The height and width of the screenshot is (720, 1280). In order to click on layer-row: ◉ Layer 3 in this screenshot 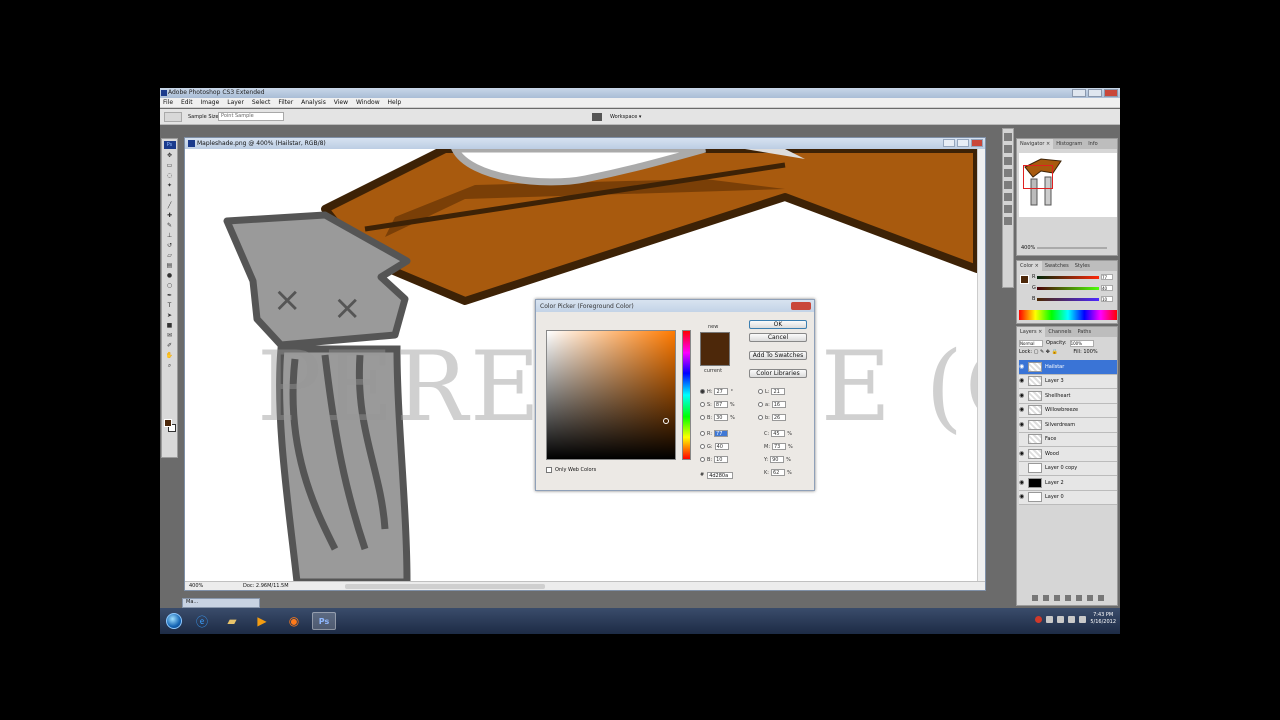, I will do `click(1068, 381)`.